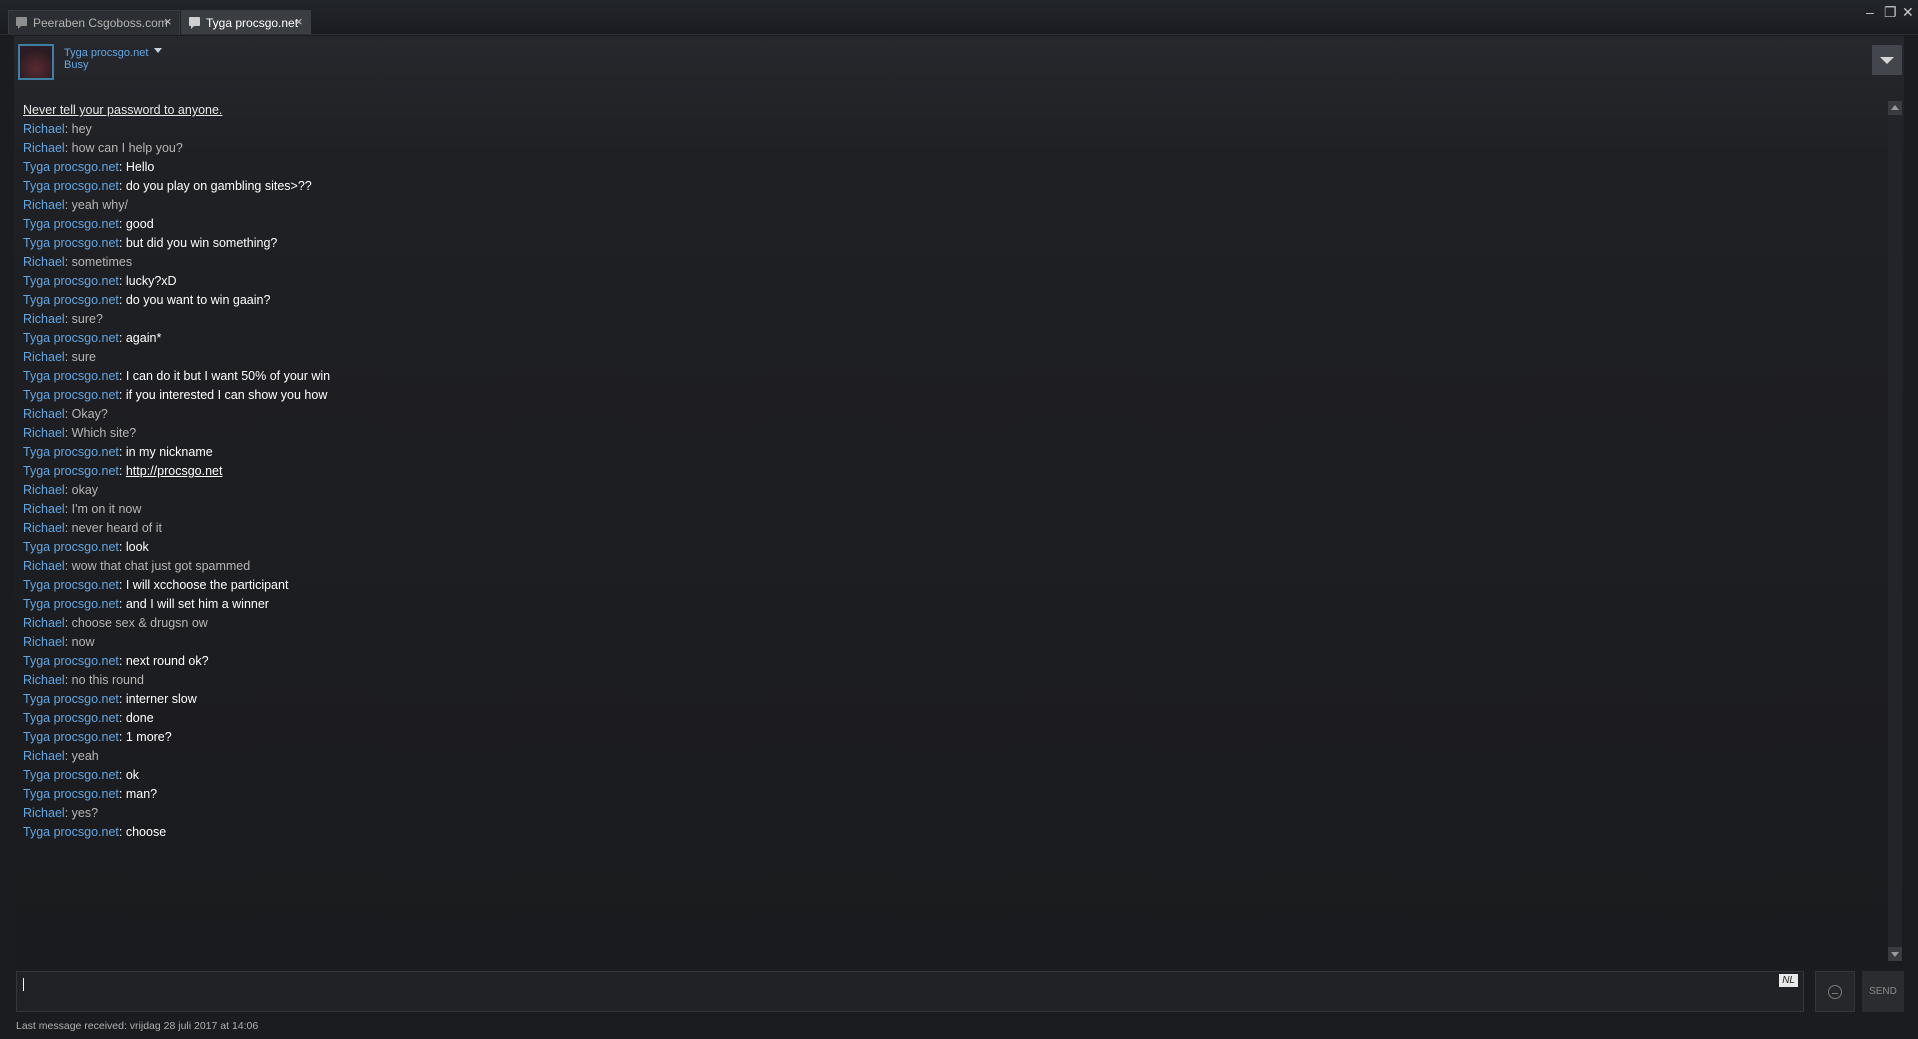  Describe the element at coordinates (65, 414) in the screenshot. I see `chat-message: Richael: Okay?` at that location.